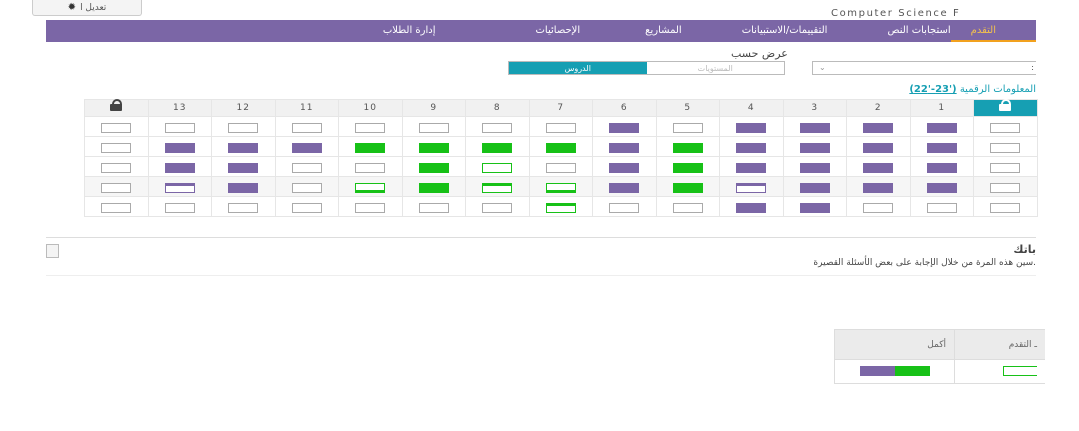 The image size is (1079, 431). I want to click on nav-tab-3: المشاريع, so click(631, 31).